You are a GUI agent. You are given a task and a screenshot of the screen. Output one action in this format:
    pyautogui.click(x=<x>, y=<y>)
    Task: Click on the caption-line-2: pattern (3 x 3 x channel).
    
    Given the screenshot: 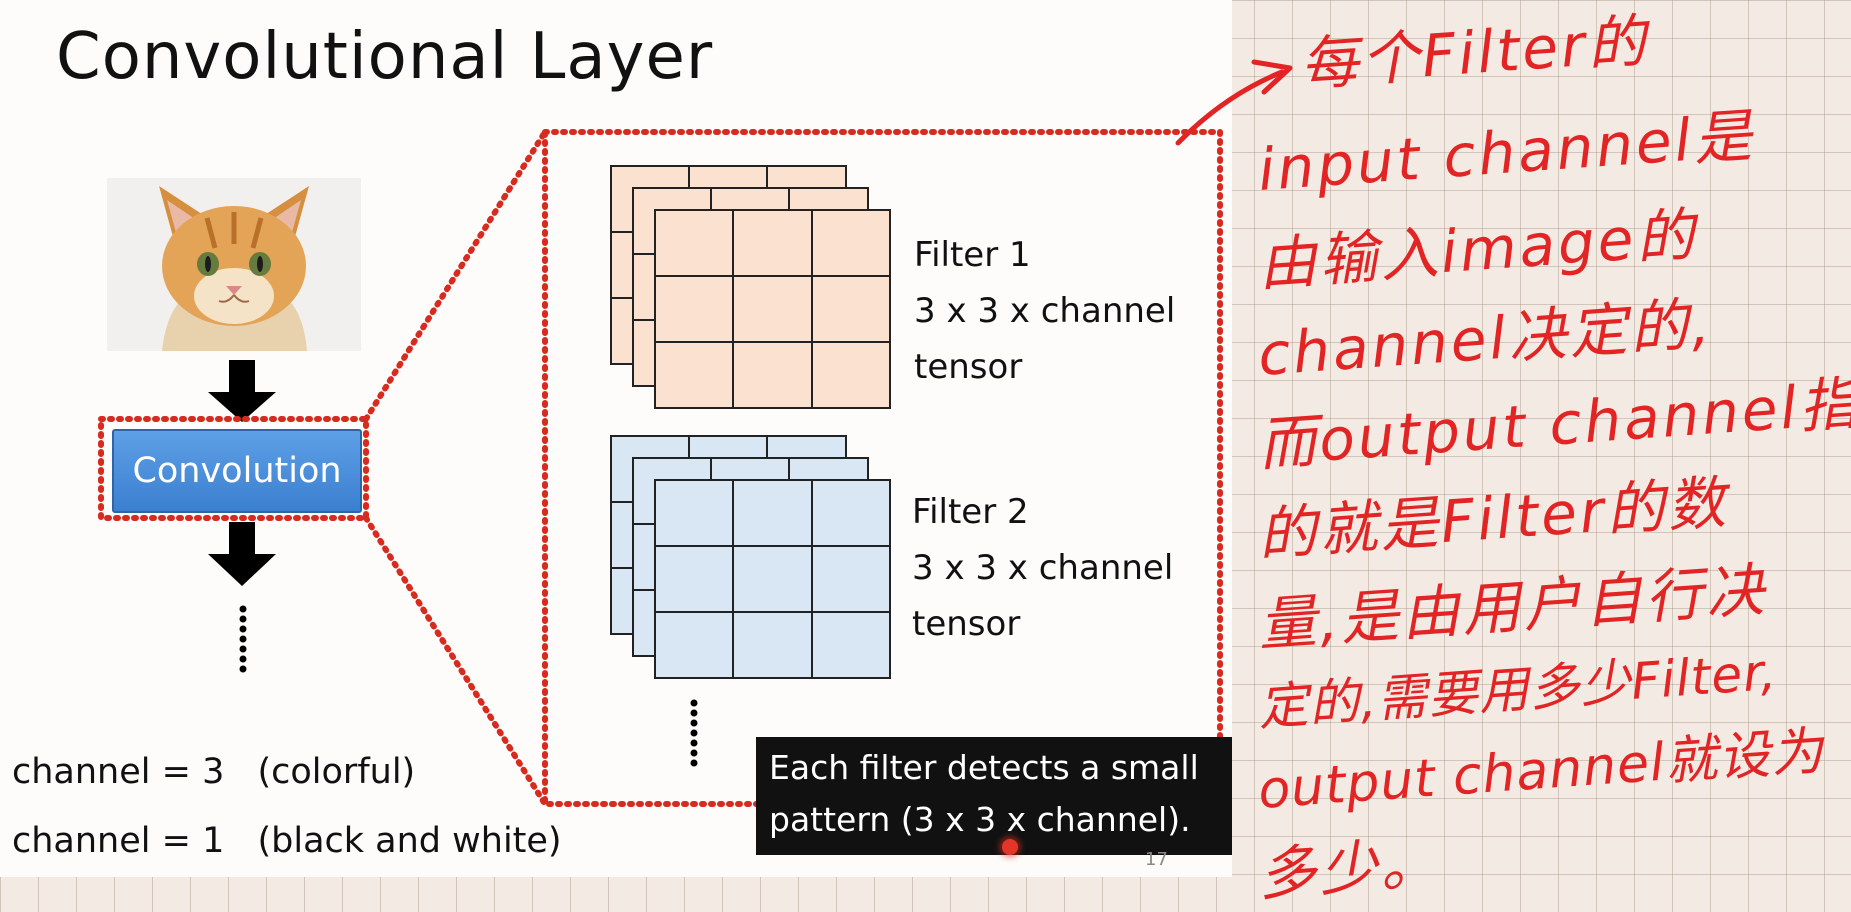 What is the action you would take?
    pyautogui.click(x=980, y=819)
    